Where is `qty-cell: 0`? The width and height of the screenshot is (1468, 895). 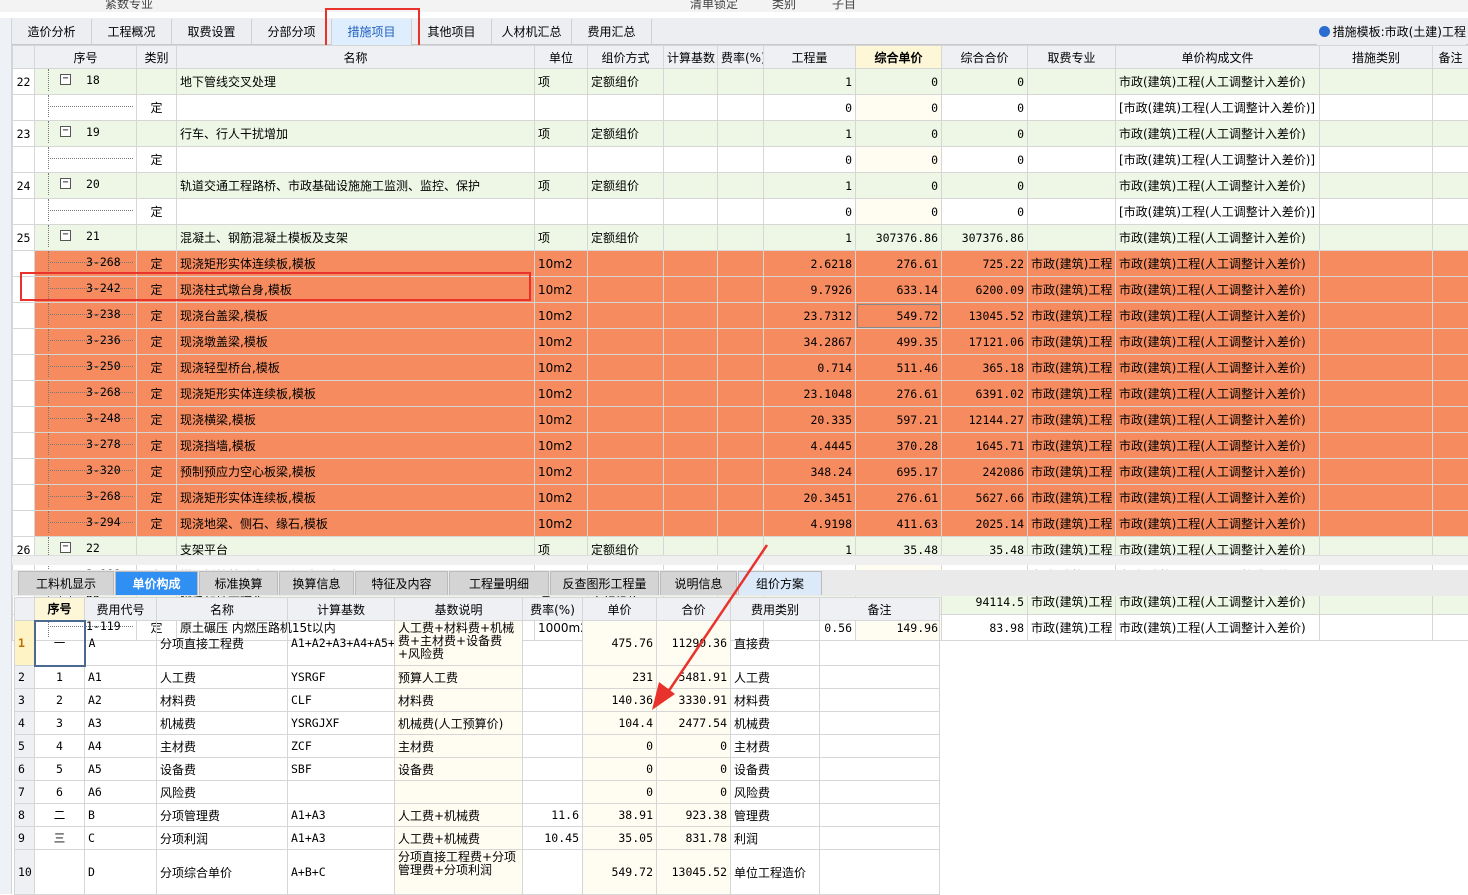 qty-cell: 0 is located at coordinates (810, 212).